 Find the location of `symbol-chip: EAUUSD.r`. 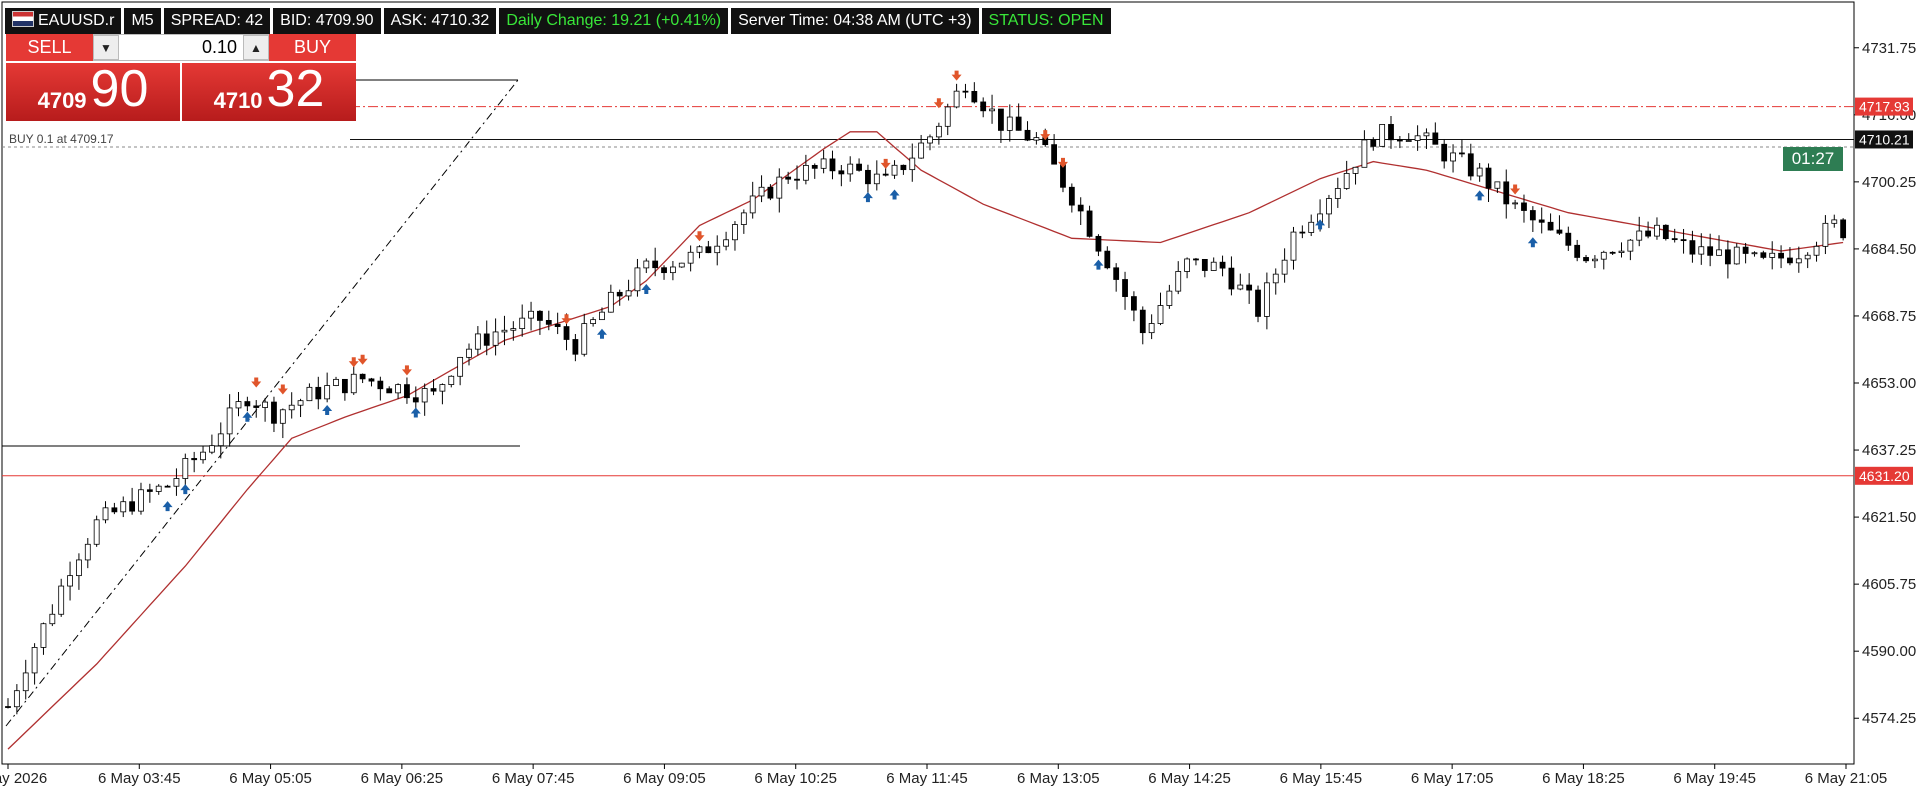

symbol-chip: EAUUSD.r is located at coordinates (63, 21).